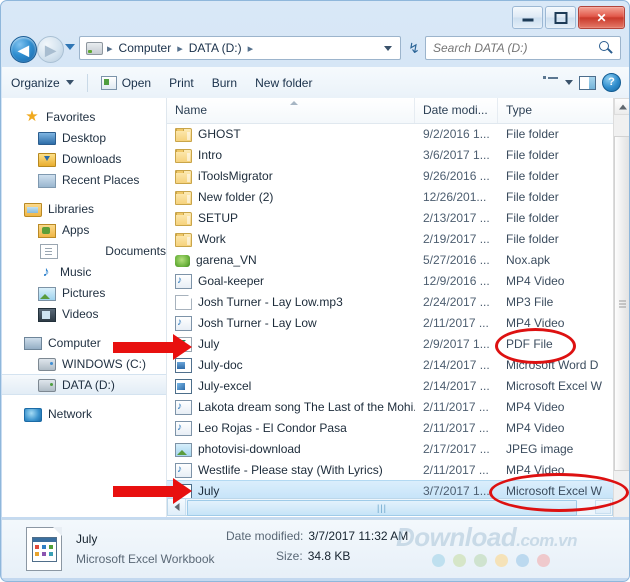 The height and width of the screenshot is (582, 630). I want to click on folder-icon, so click(183, 218).